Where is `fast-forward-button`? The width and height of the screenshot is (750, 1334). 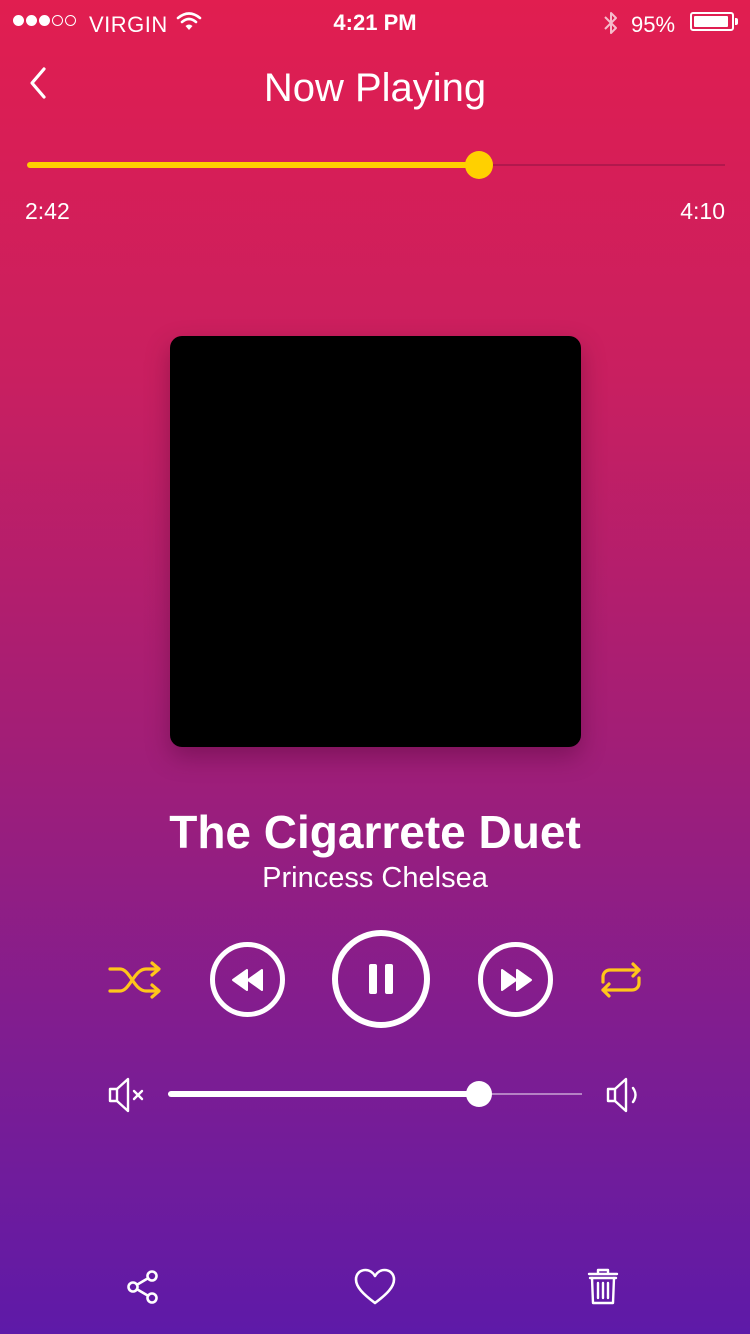
fast-forward-button is located at coordinates (515, 979).